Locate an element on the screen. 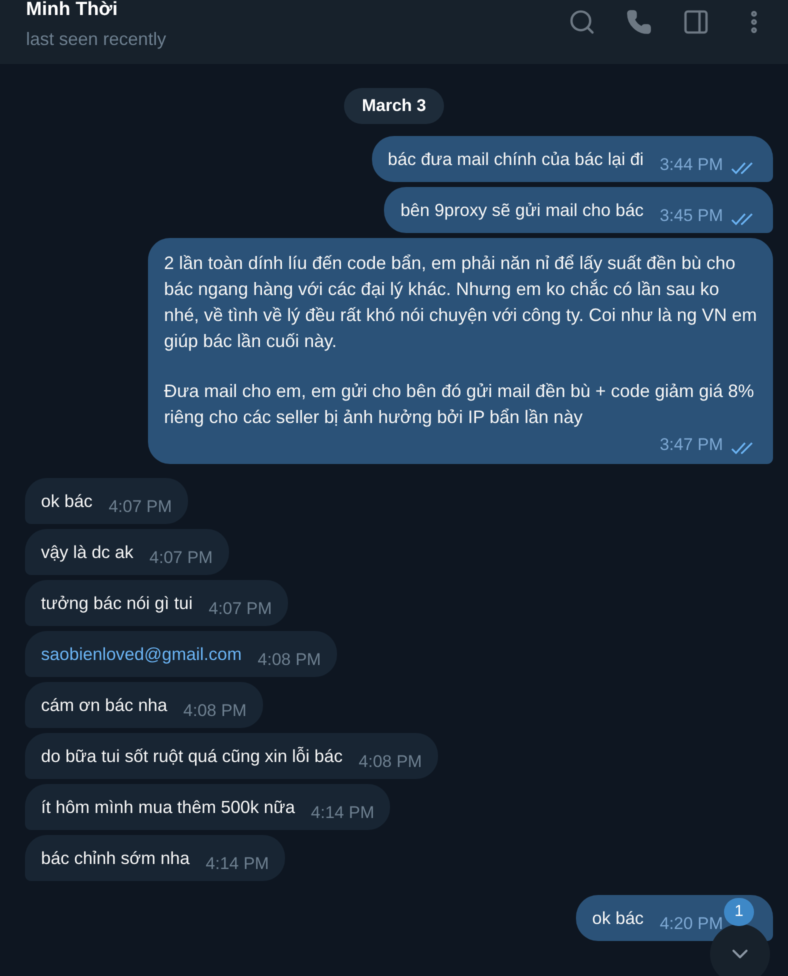  sidebar-toggle-icon is located at coordinates (696, 22).